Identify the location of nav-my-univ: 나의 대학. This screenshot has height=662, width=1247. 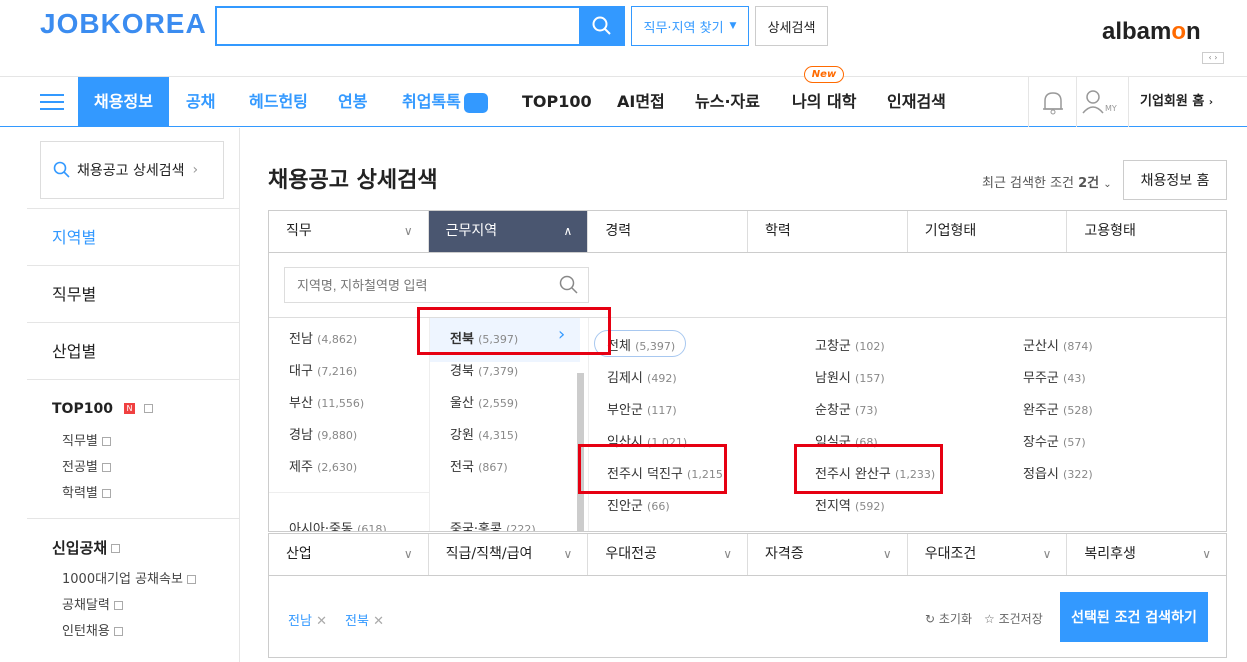
(824, 102).